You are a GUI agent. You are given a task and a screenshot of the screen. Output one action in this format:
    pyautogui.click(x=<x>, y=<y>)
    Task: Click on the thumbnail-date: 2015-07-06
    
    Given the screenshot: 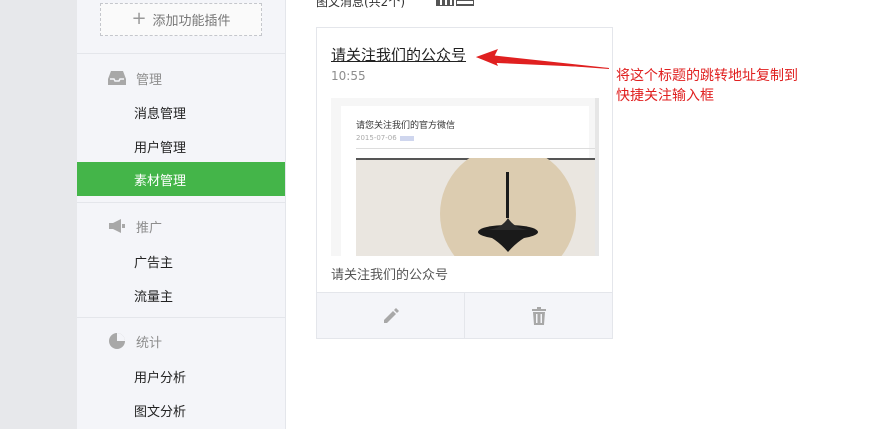 What is the action you would take?
    pyautogui.click(x=385, y=138)
    